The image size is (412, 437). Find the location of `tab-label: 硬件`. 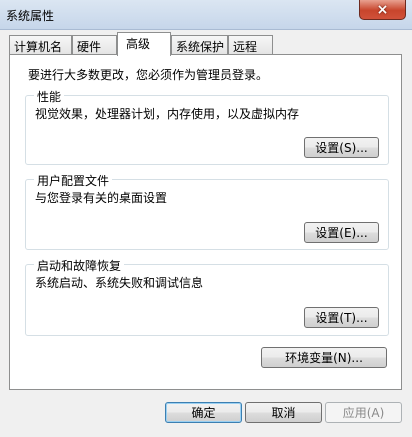

tab-label: 硬件 is located at coordinates (89, 47).